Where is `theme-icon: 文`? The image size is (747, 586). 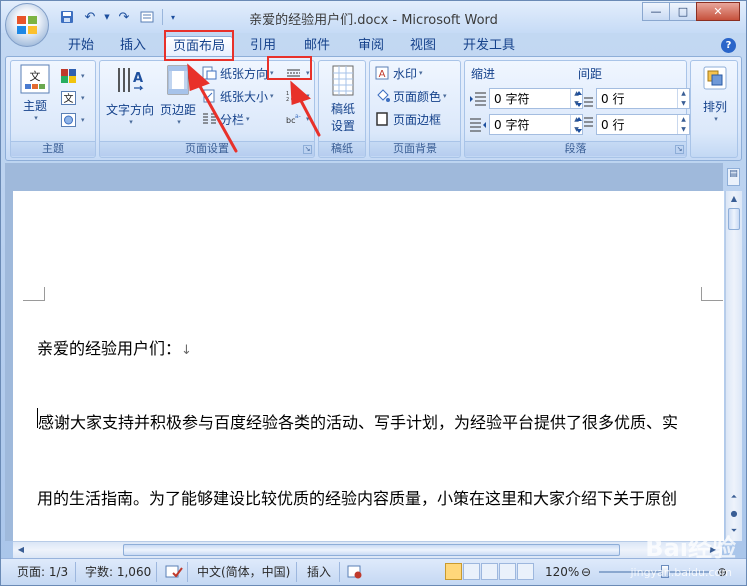
theme-icon: 文 is located at coordinates (35, 79).